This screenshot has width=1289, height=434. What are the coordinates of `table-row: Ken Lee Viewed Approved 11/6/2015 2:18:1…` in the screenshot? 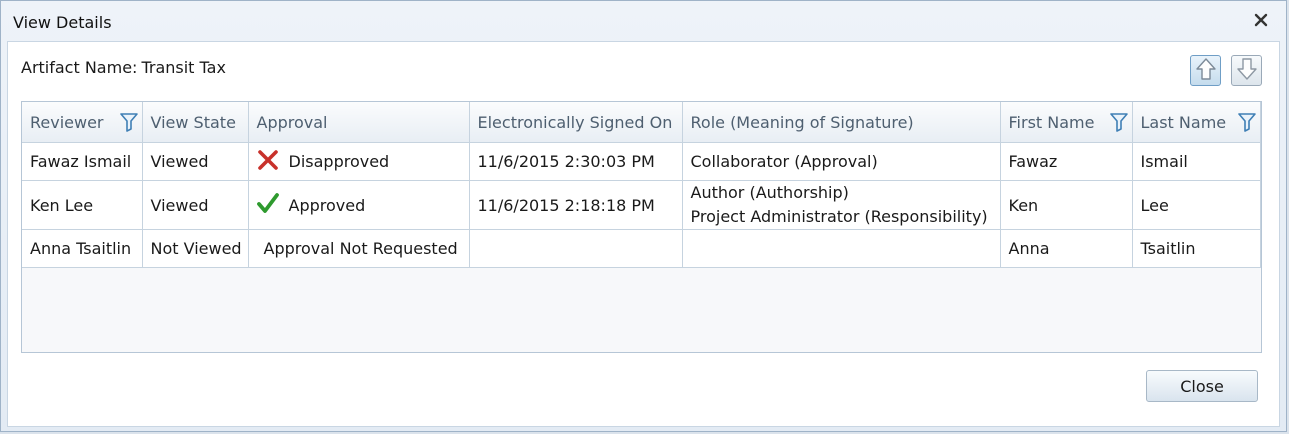 It's located at (641, 205).